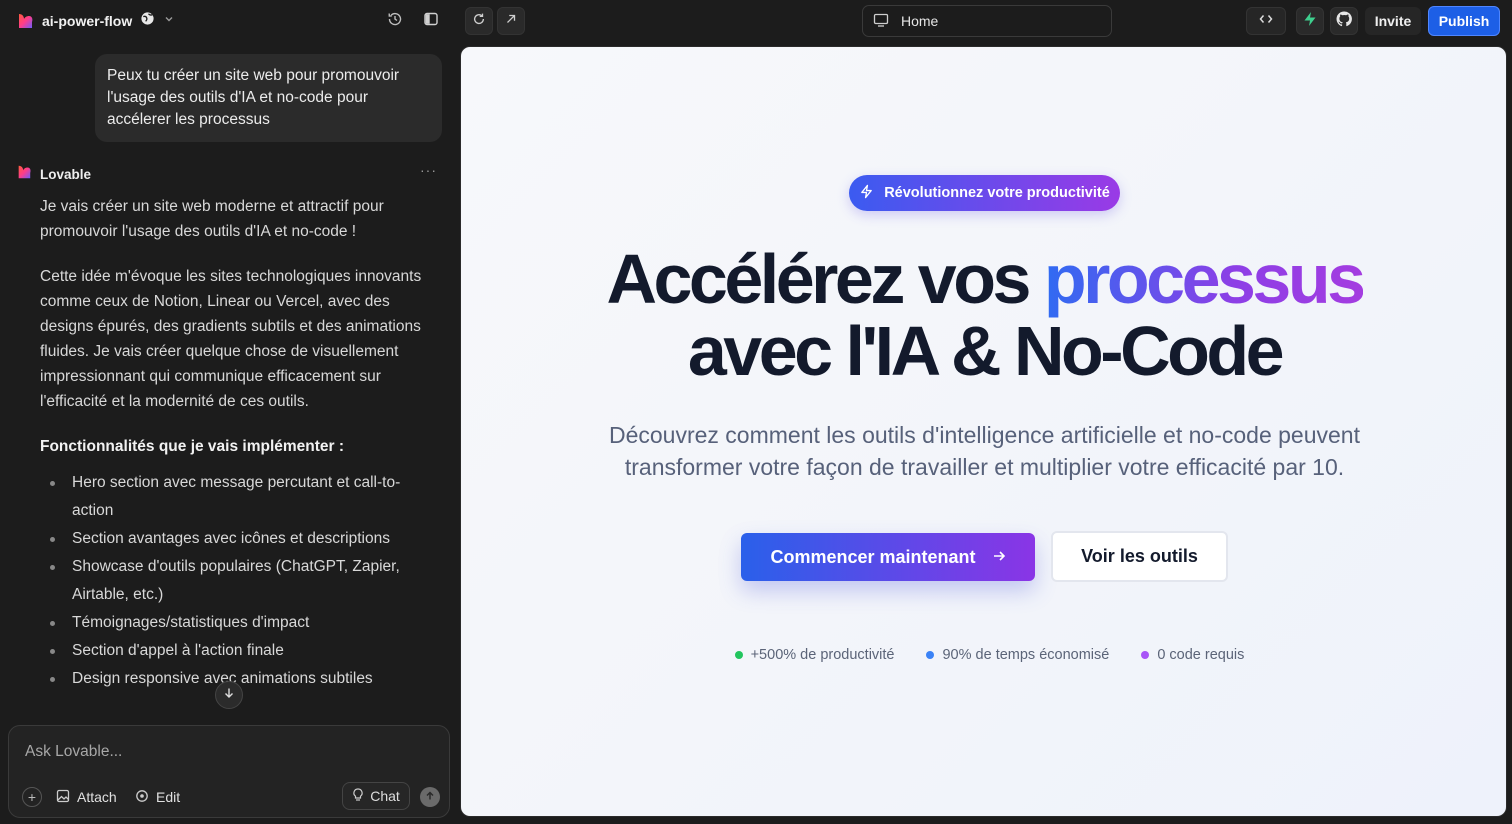 The width and height of the screenshot is (1512, 824). Describe the element at coordinates (428, 170) in the screenshot. I see `more-options-icon: ···` at that location.